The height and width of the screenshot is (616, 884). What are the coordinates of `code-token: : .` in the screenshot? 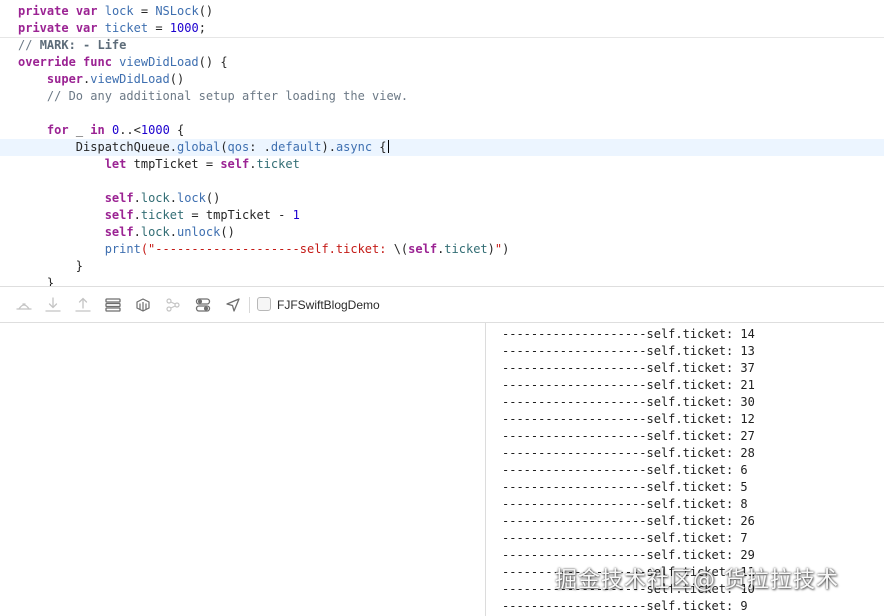 It's located at (260, 147).